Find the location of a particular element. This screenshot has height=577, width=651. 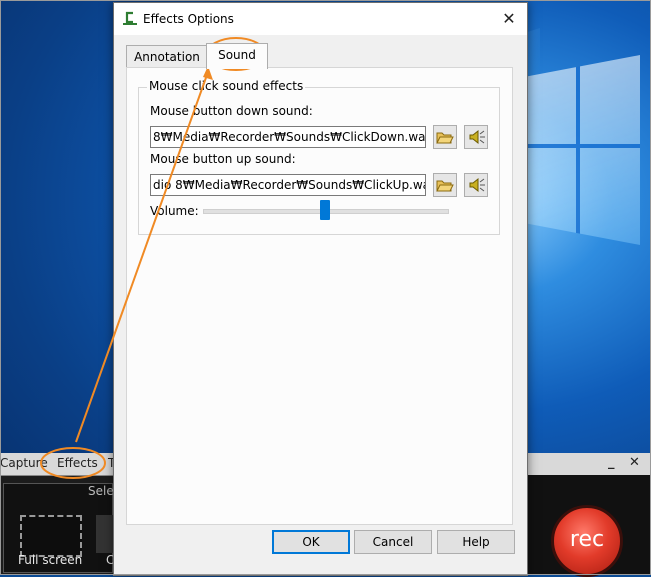

down-browse-button is located at coordinates (445, 137).